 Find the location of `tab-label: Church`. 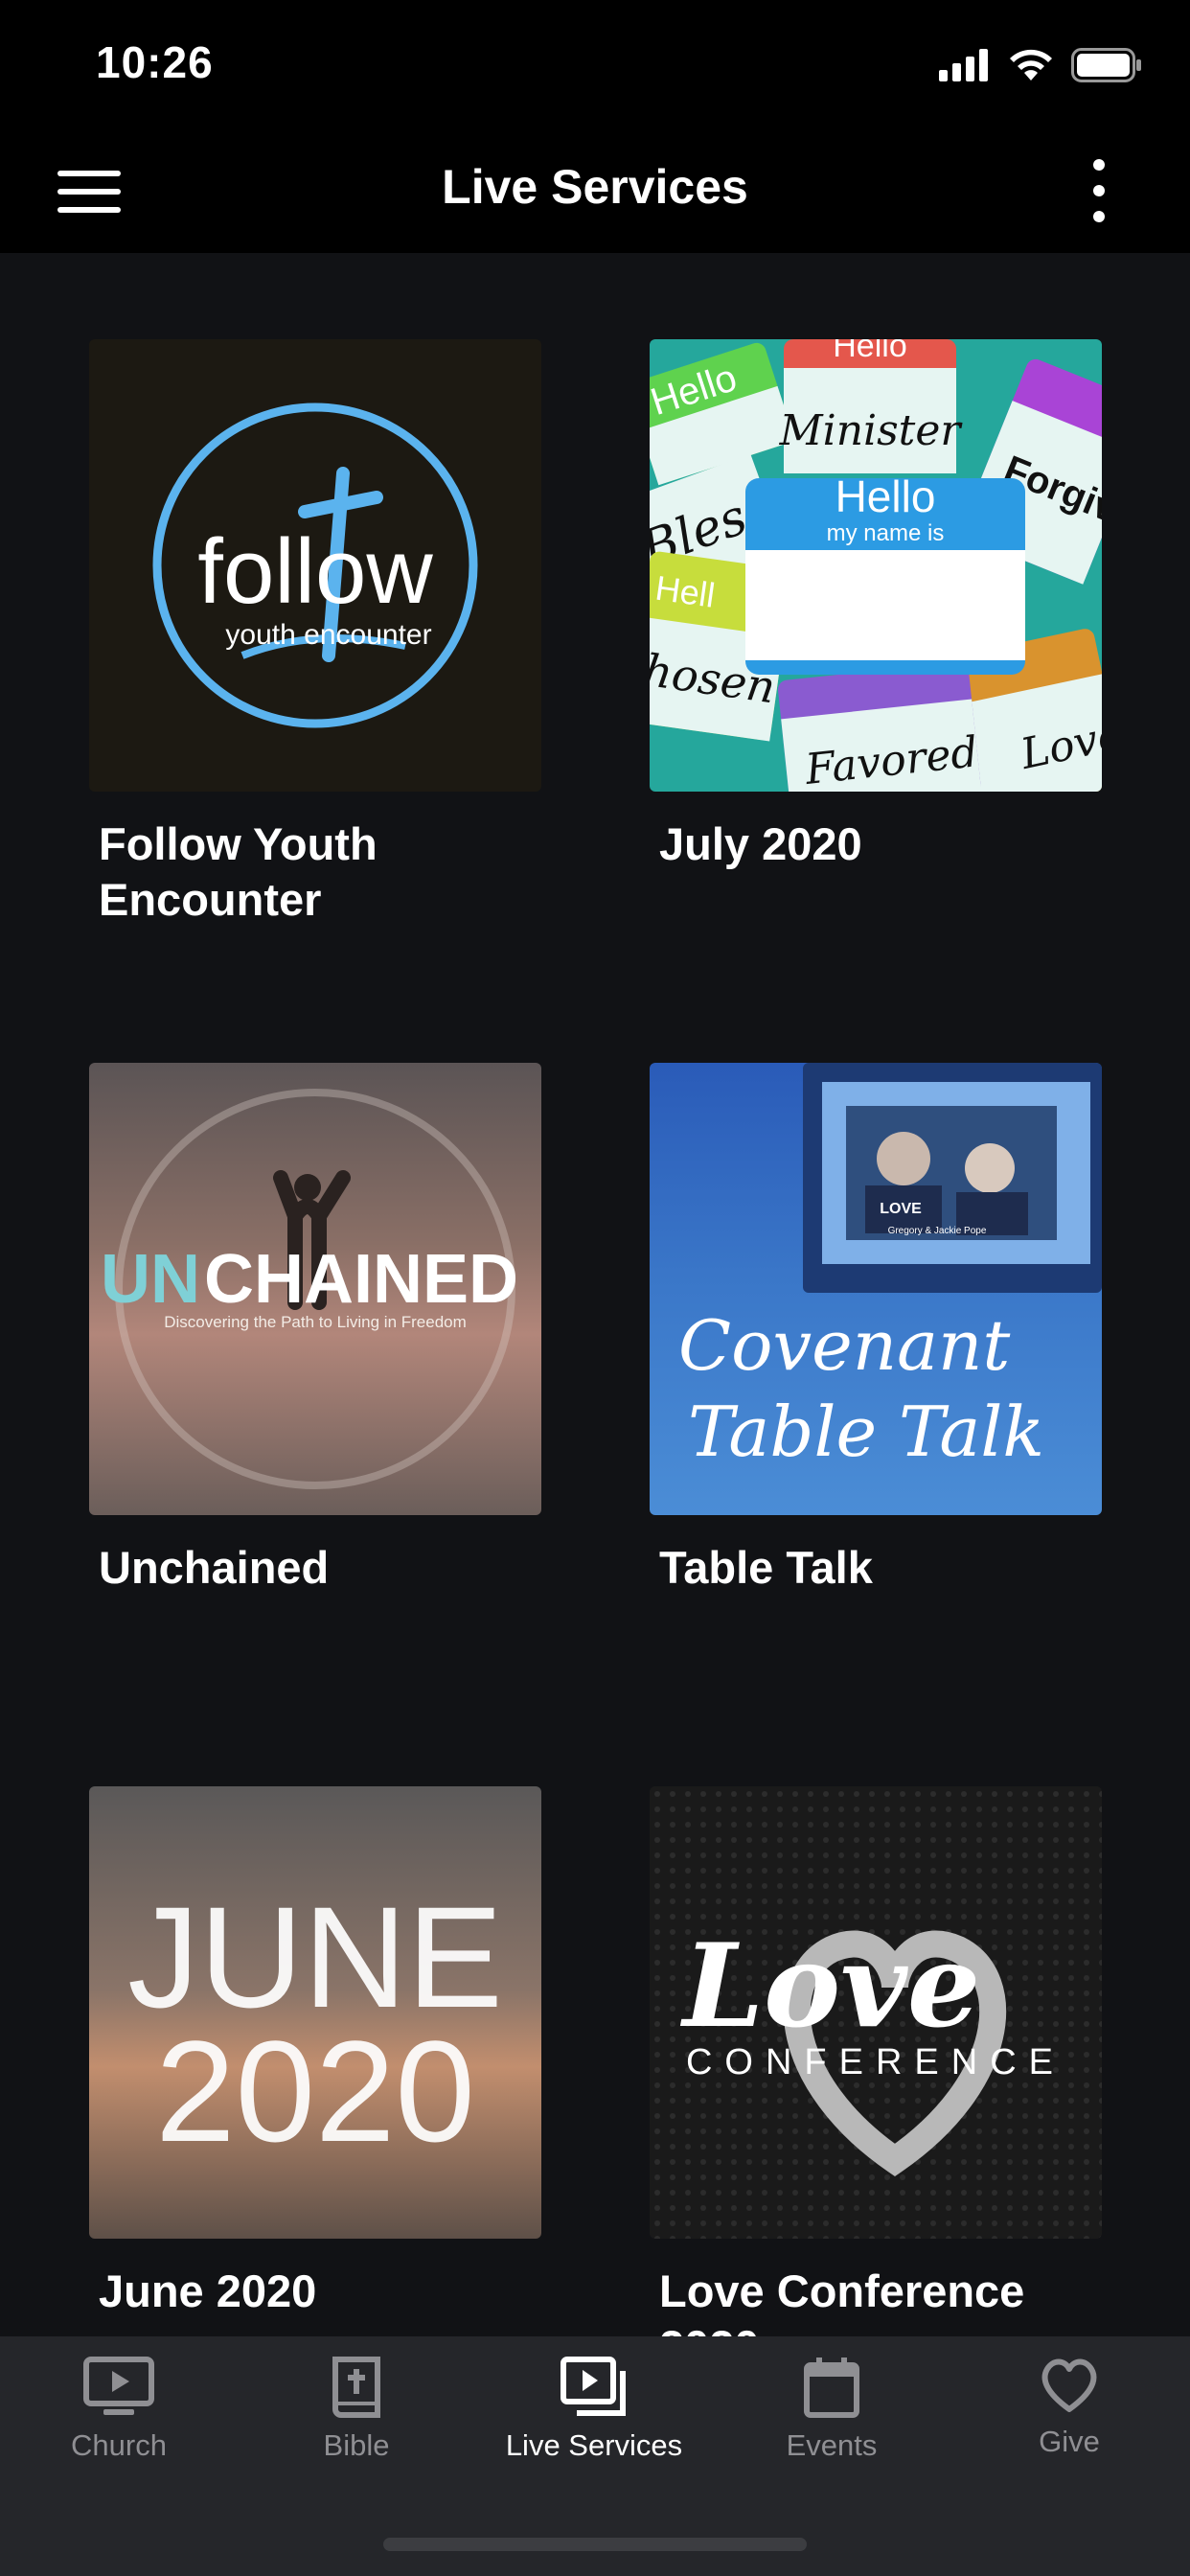

tab-label: Church is located at coordinates (119, 2445).